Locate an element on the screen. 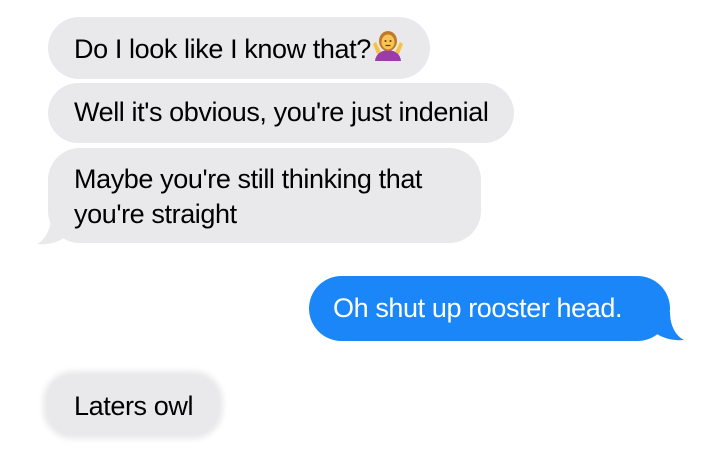 The image size is (719, 462). incoming-message-bubble: Laters owl is located at coordinates (133, 405).